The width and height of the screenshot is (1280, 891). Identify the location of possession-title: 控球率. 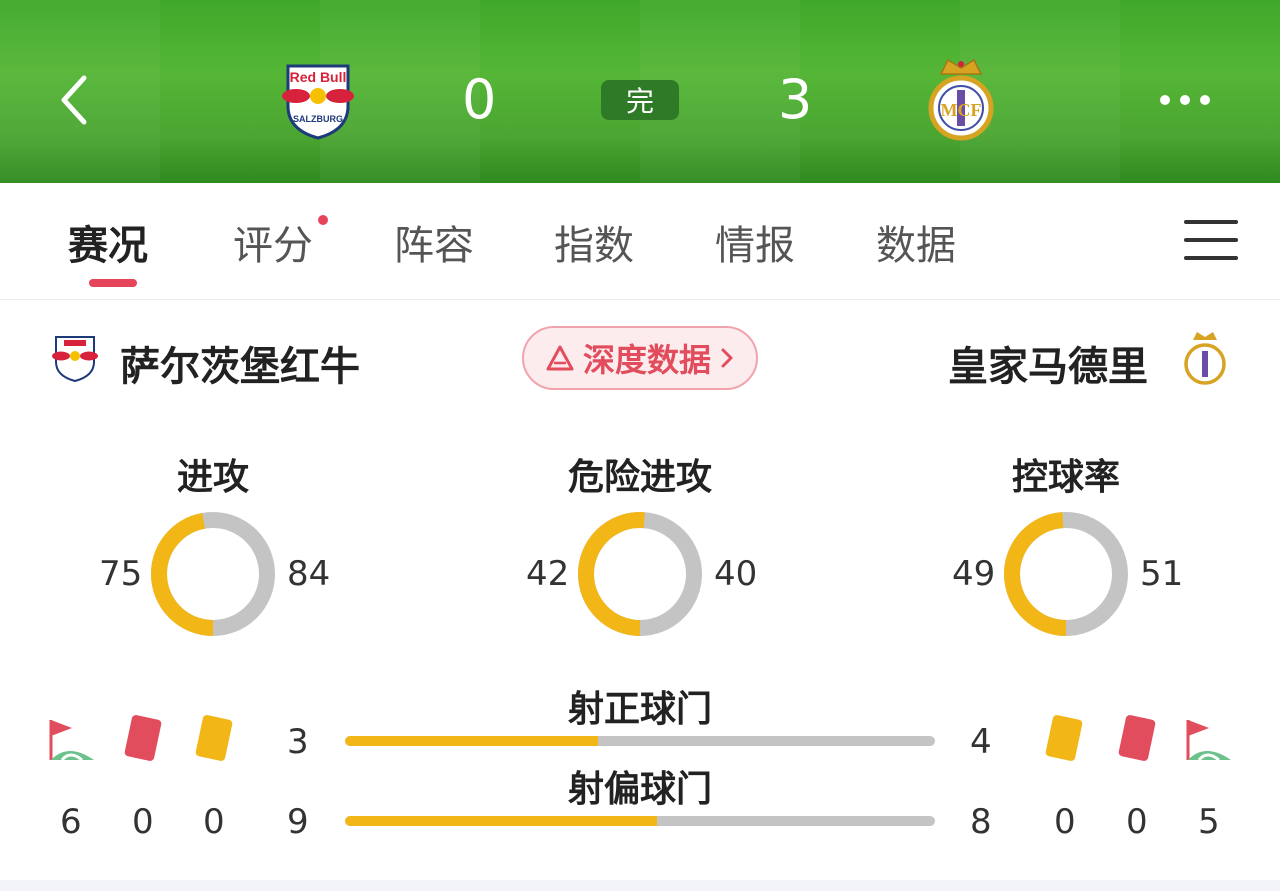
(1065, 477).